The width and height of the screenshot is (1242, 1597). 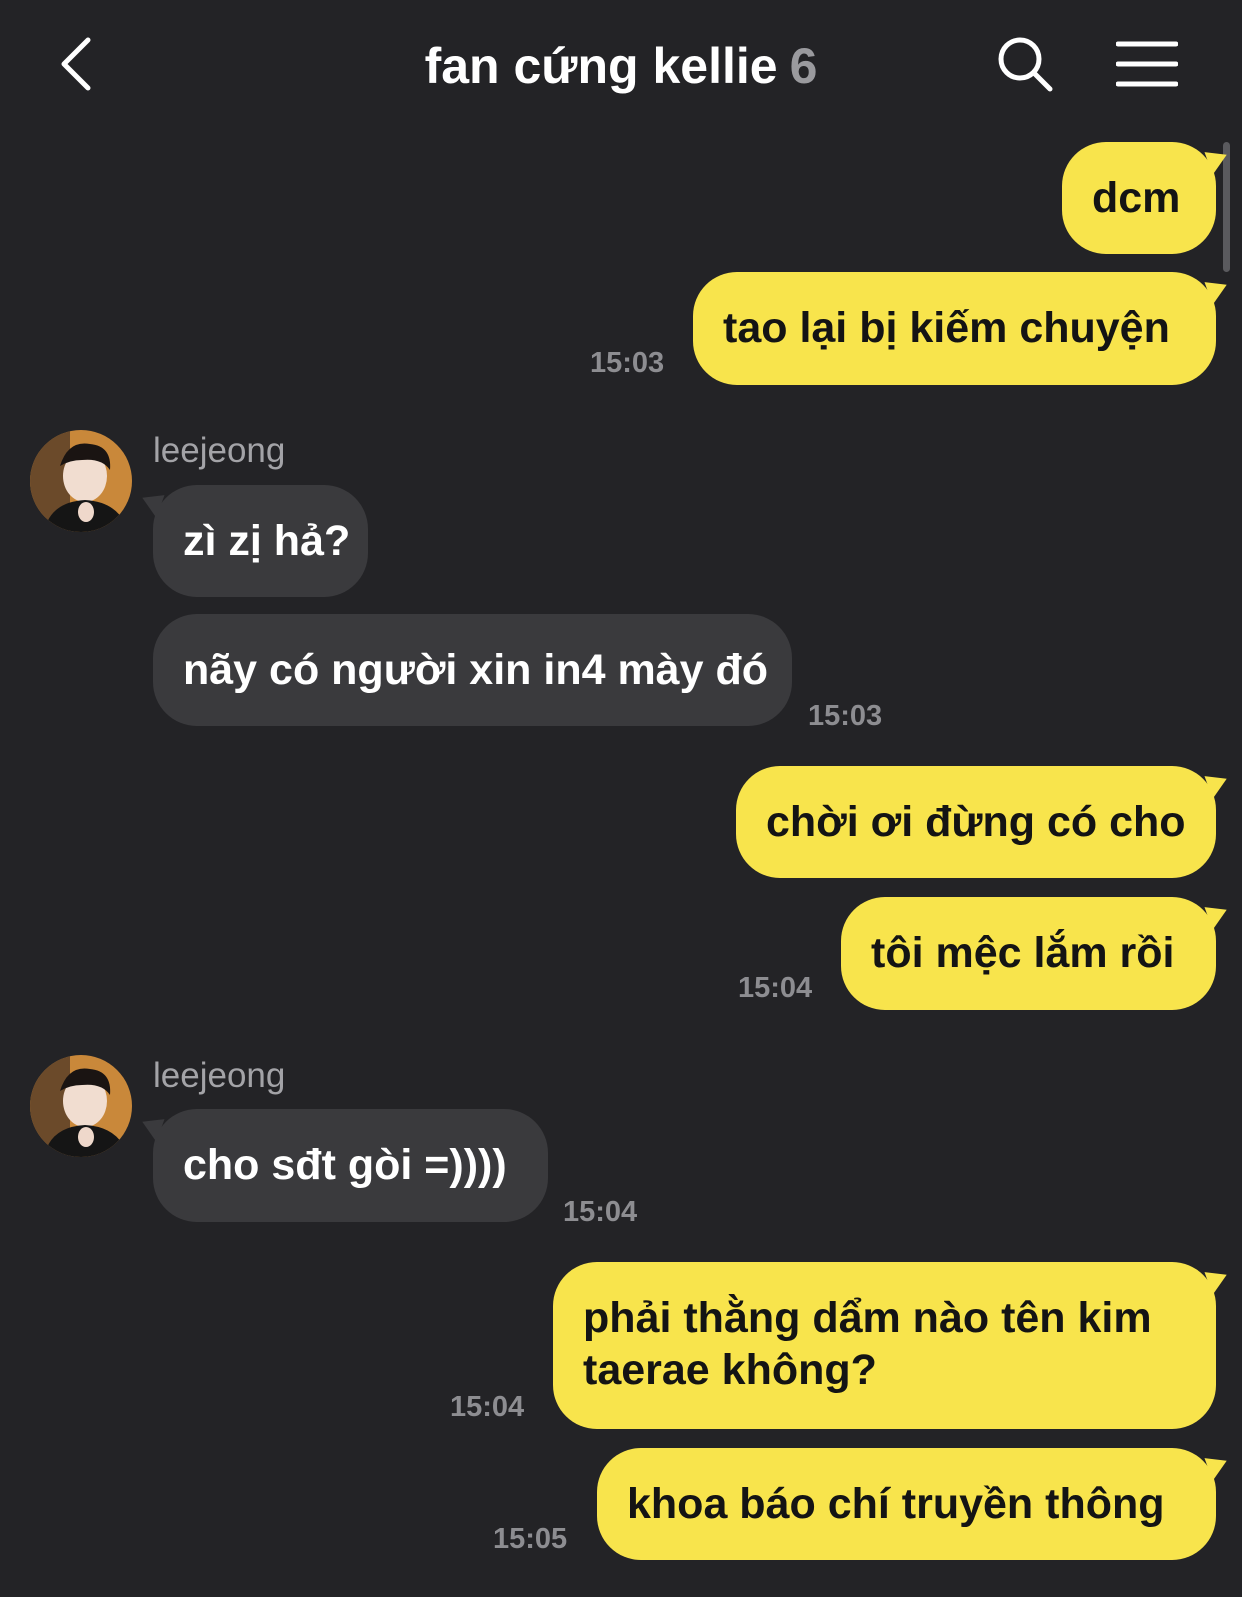 I want to click on my-message-bubble: phải thằng dẩm nào tên kim taerae không?, so click(x=884, y=1345).